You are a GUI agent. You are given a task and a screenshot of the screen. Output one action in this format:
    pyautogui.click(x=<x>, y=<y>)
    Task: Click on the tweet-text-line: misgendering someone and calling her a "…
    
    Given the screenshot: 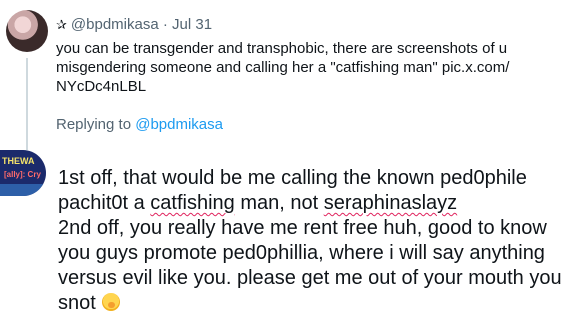 What is the action you would take?
    pyautogui.click(x=283, y=67)
    